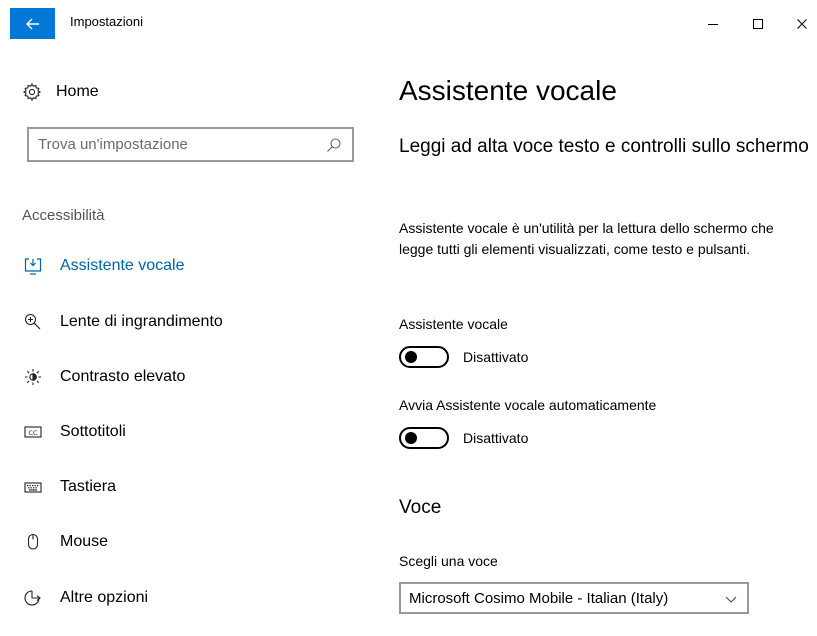  Describe the element at coordinates (33, 541) in the screenshot. I see `mouse-icon` at that location.